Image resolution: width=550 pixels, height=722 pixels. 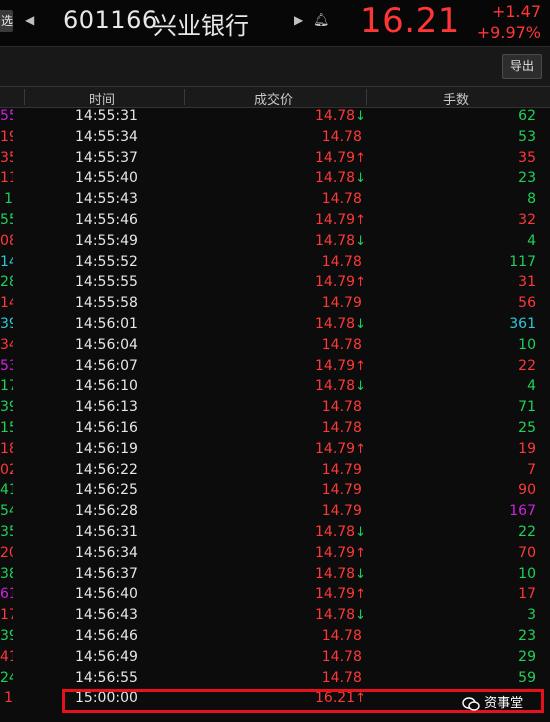 I want to click on alert-bell-icon: 🔔︎, so click(x=321, y=20).